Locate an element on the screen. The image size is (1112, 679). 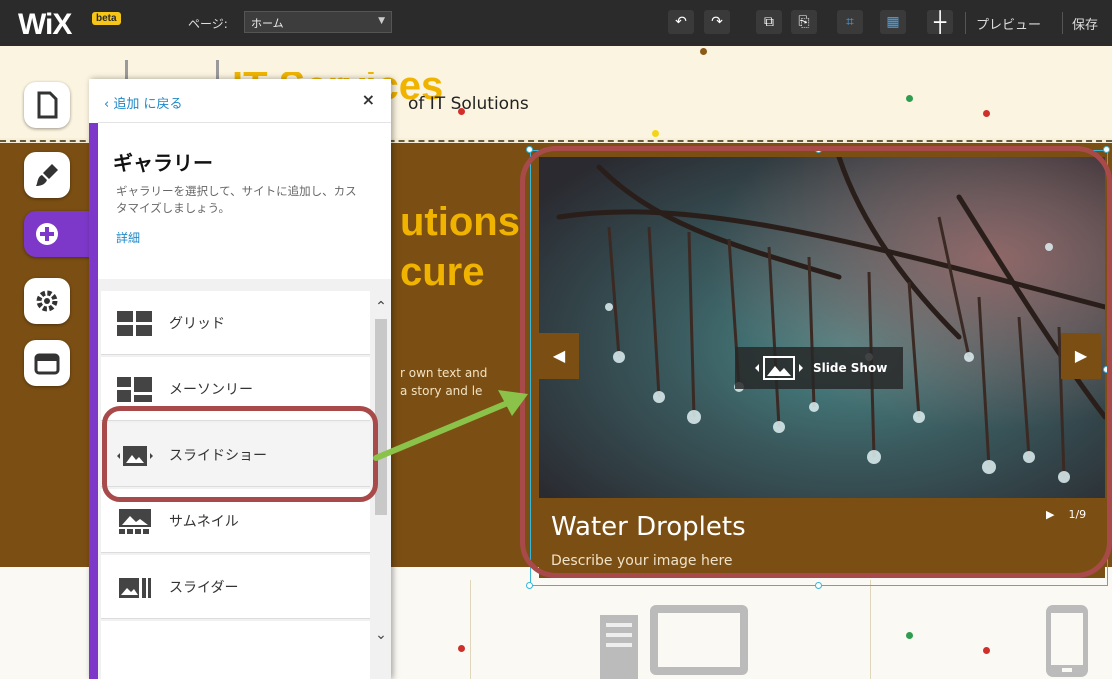
desktop-computer-icon is located at coordinates (674, 642).